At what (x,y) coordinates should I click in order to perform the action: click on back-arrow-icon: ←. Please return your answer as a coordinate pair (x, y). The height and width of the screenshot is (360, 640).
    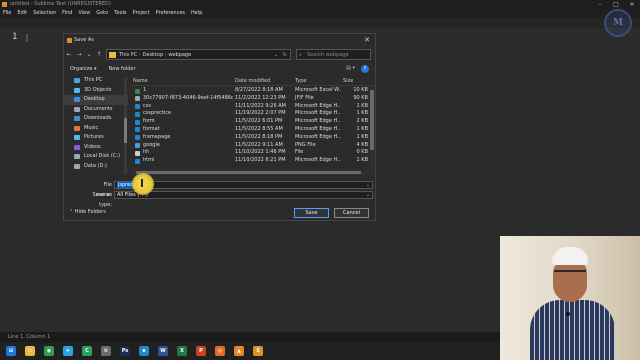
    Looking at the image, I should click on (69, 54).